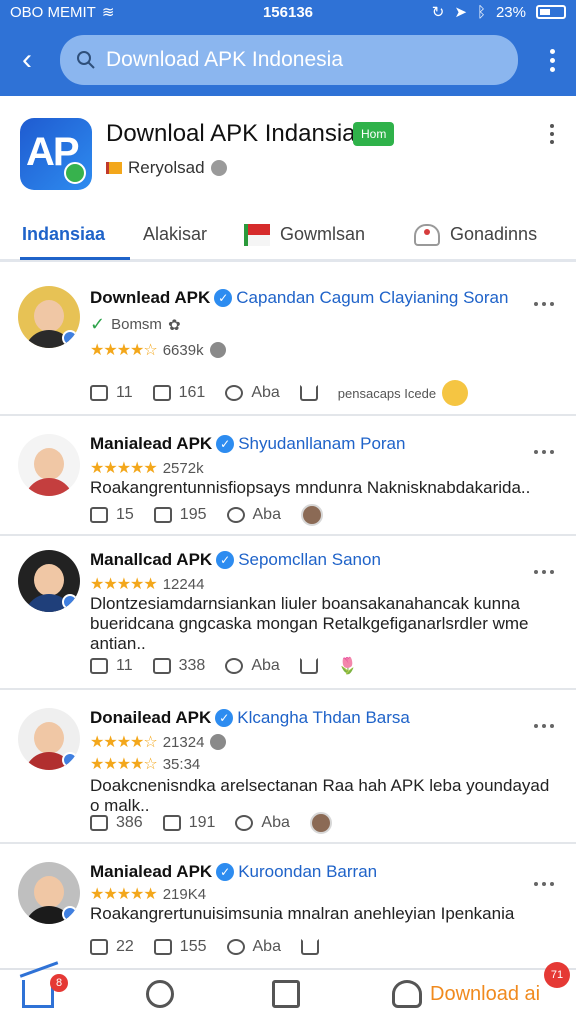  Describe the element at coordinates (124, 350) in the screenshot. I see `star-rating-icon: ★★★★☆` at that location.